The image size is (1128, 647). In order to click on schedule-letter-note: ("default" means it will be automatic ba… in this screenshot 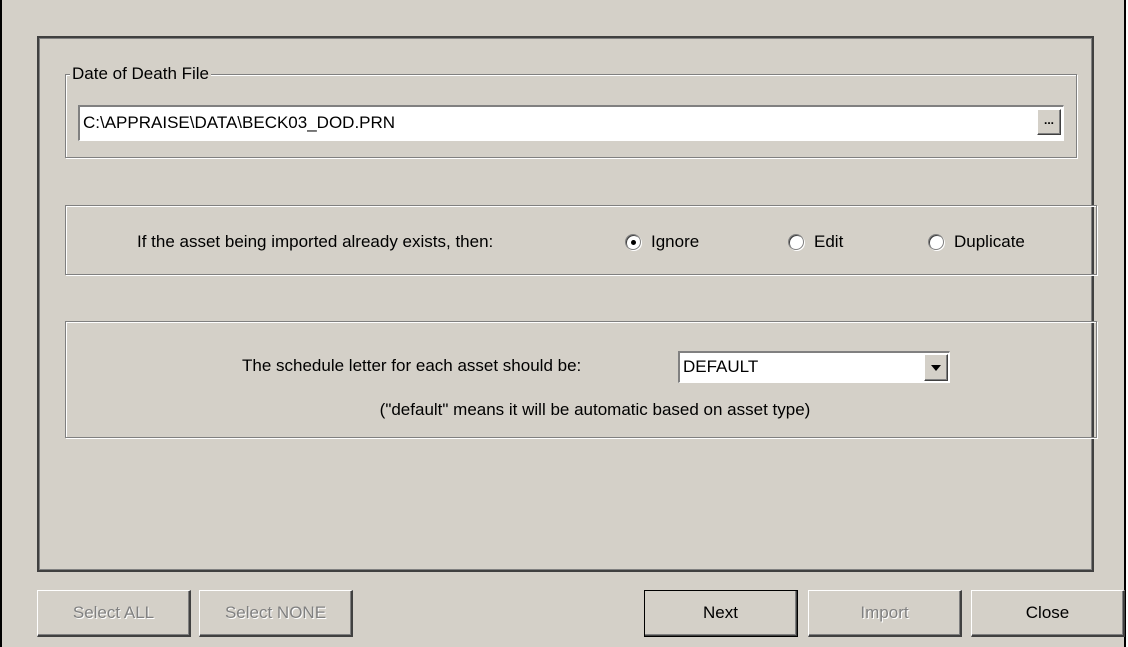, I will do `click(595, 409)`.